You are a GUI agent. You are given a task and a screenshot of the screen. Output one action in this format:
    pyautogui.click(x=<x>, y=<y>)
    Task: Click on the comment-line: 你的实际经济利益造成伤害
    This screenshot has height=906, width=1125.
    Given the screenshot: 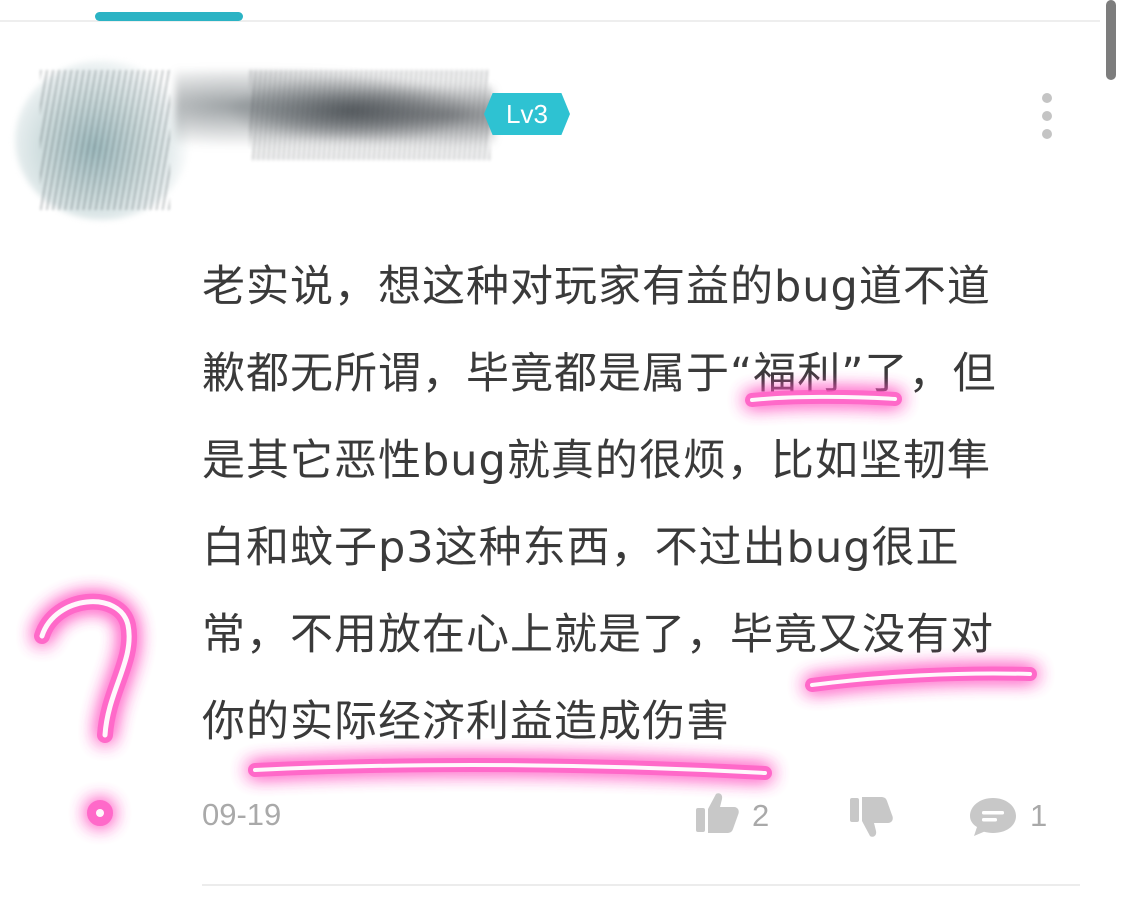 What is the action you would take?
    pyautogui.click(x=466, y=722)
    